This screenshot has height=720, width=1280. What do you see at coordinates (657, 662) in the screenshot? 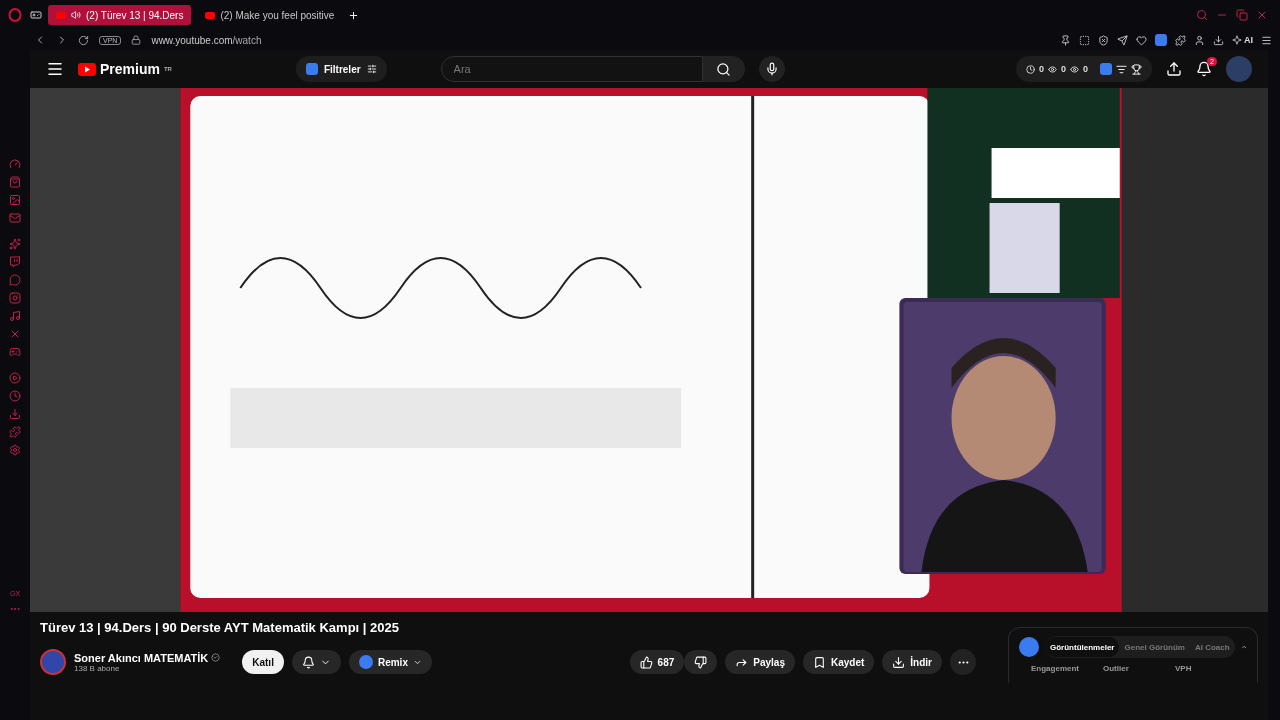
I see `like-button: 687` at bounding box center [657, 662].